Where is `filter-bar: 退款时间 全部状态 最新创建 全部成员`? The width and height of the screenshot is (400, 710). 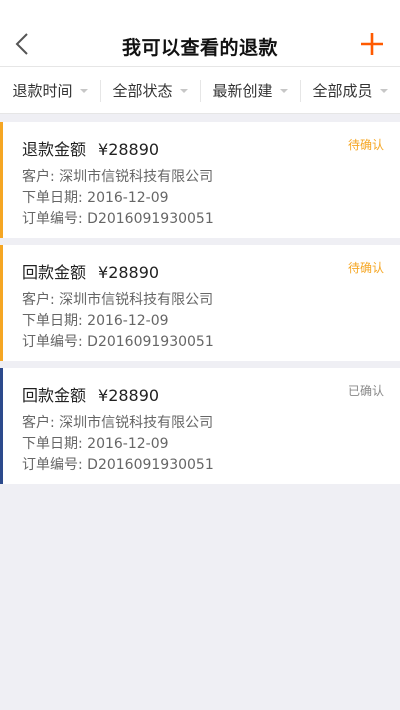 filter-bar: 退款时间 全部状态 最新创建 全部成员 is located at coordinates (200, 90).